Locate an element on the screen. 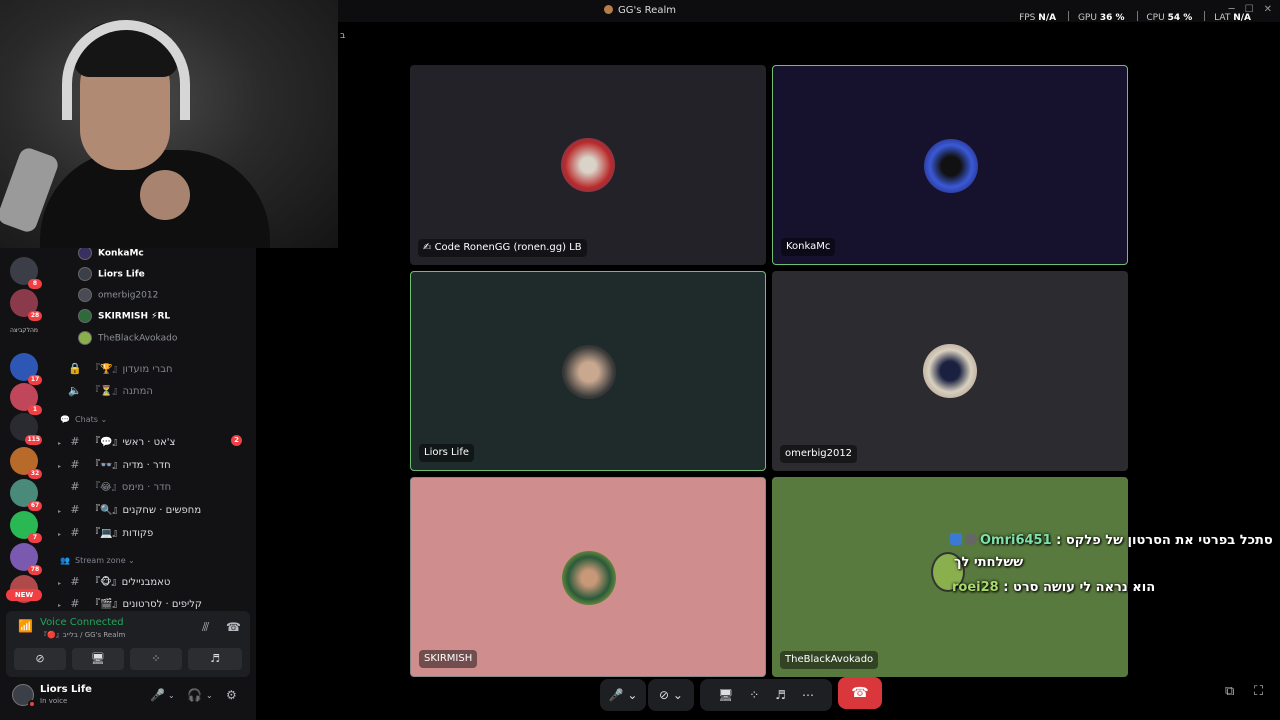  gear-icon: ⚙ is located at coordinates (231, 695).